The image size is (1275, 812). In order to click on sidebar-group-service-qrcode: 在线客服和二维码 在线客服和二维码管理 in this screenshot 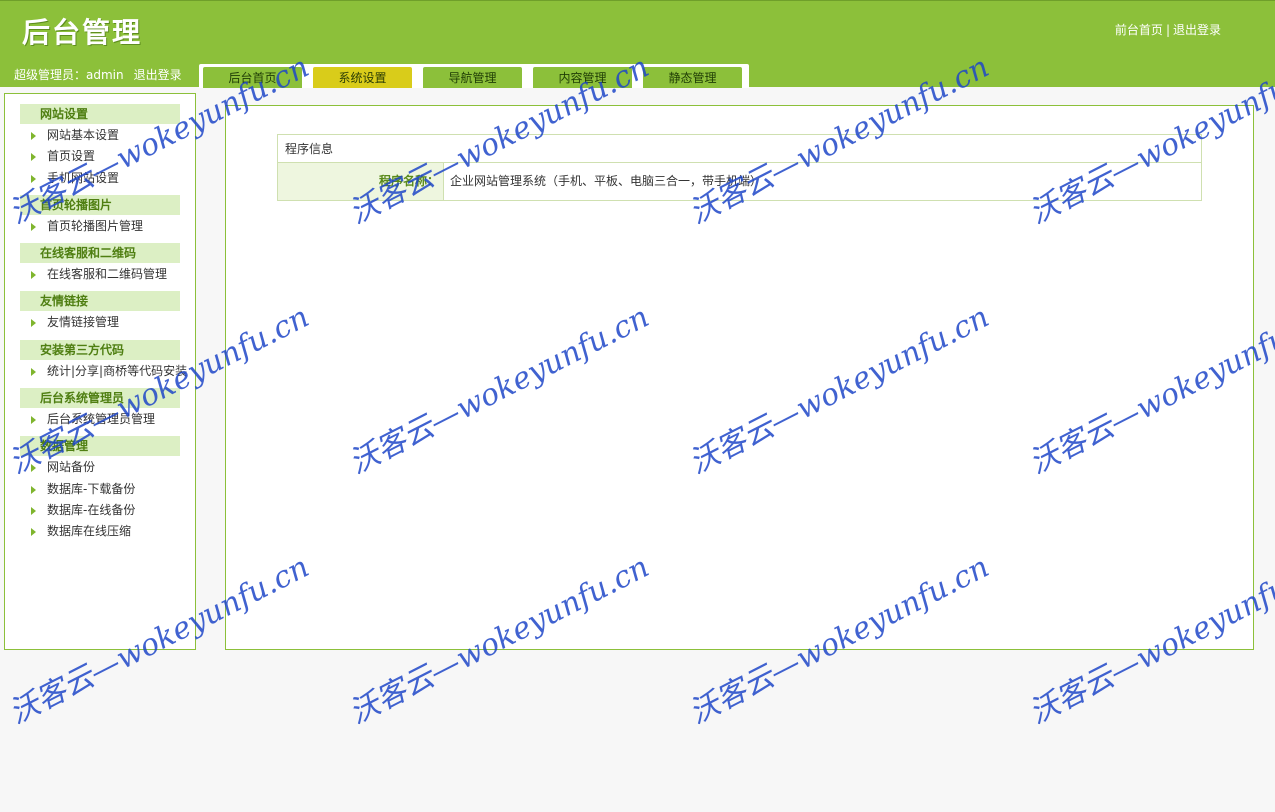, I will do `click(100, 264)`.